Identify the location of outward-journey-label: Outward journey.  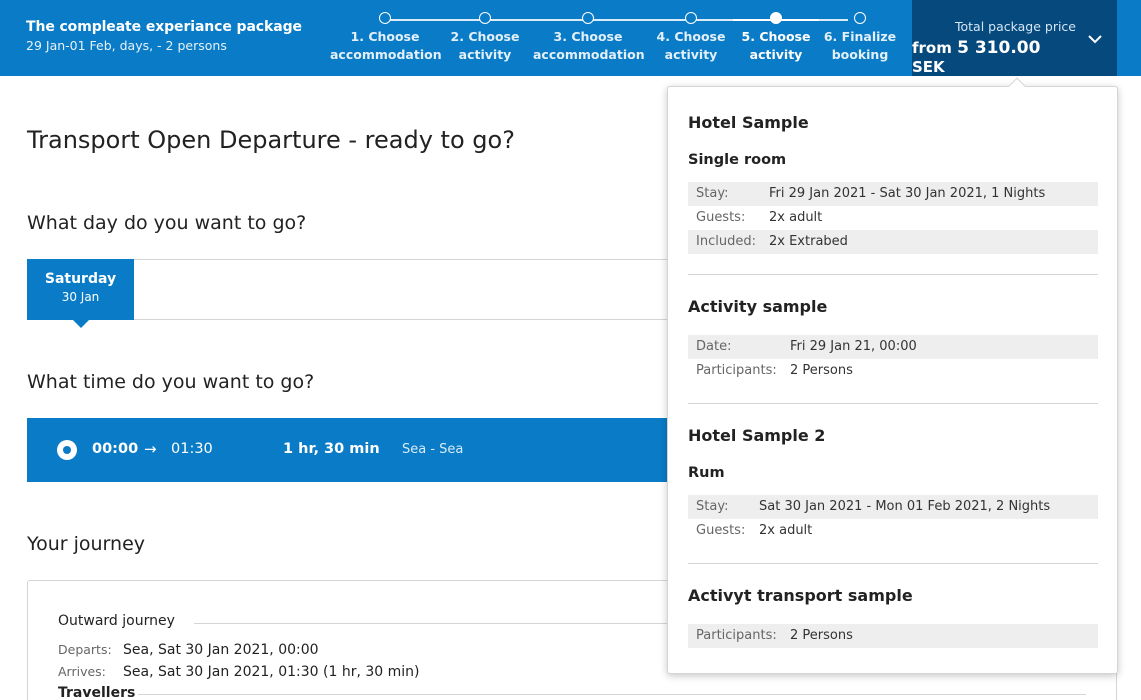
(116, 621).